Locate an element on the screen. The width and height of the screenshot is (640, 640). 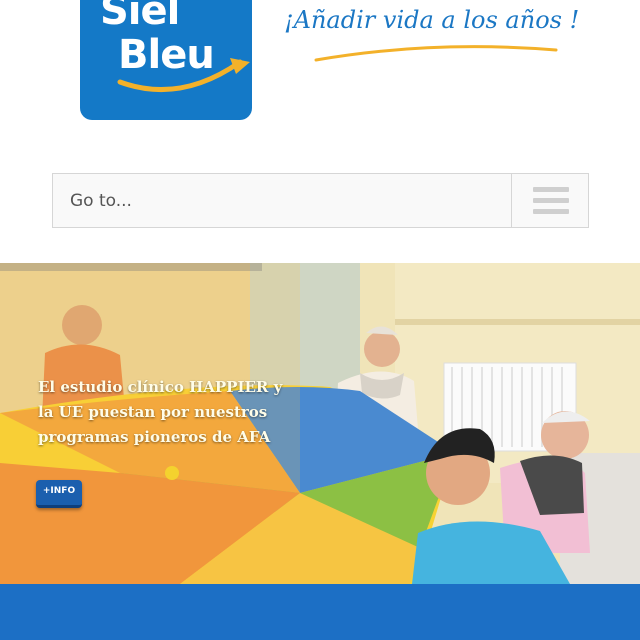
more-info-button: +INFO is located at coordinates (59, 494).